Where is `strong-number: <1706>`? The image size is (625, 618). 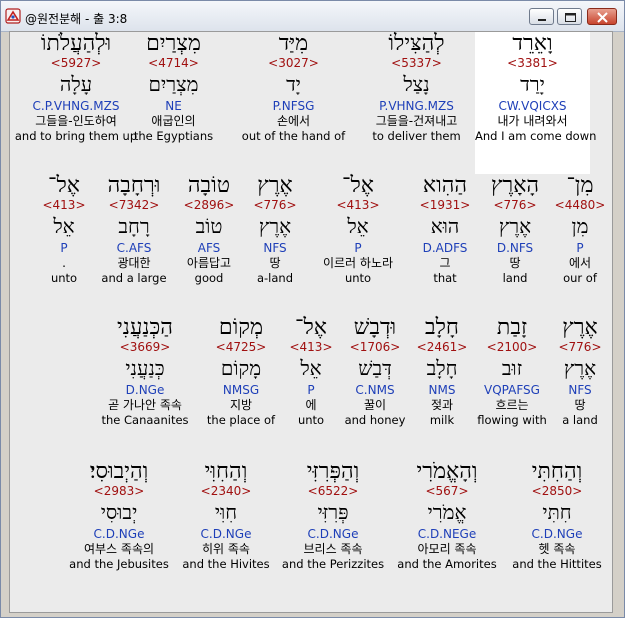 strong-number: <1706> is located at coordinates (375, 347).